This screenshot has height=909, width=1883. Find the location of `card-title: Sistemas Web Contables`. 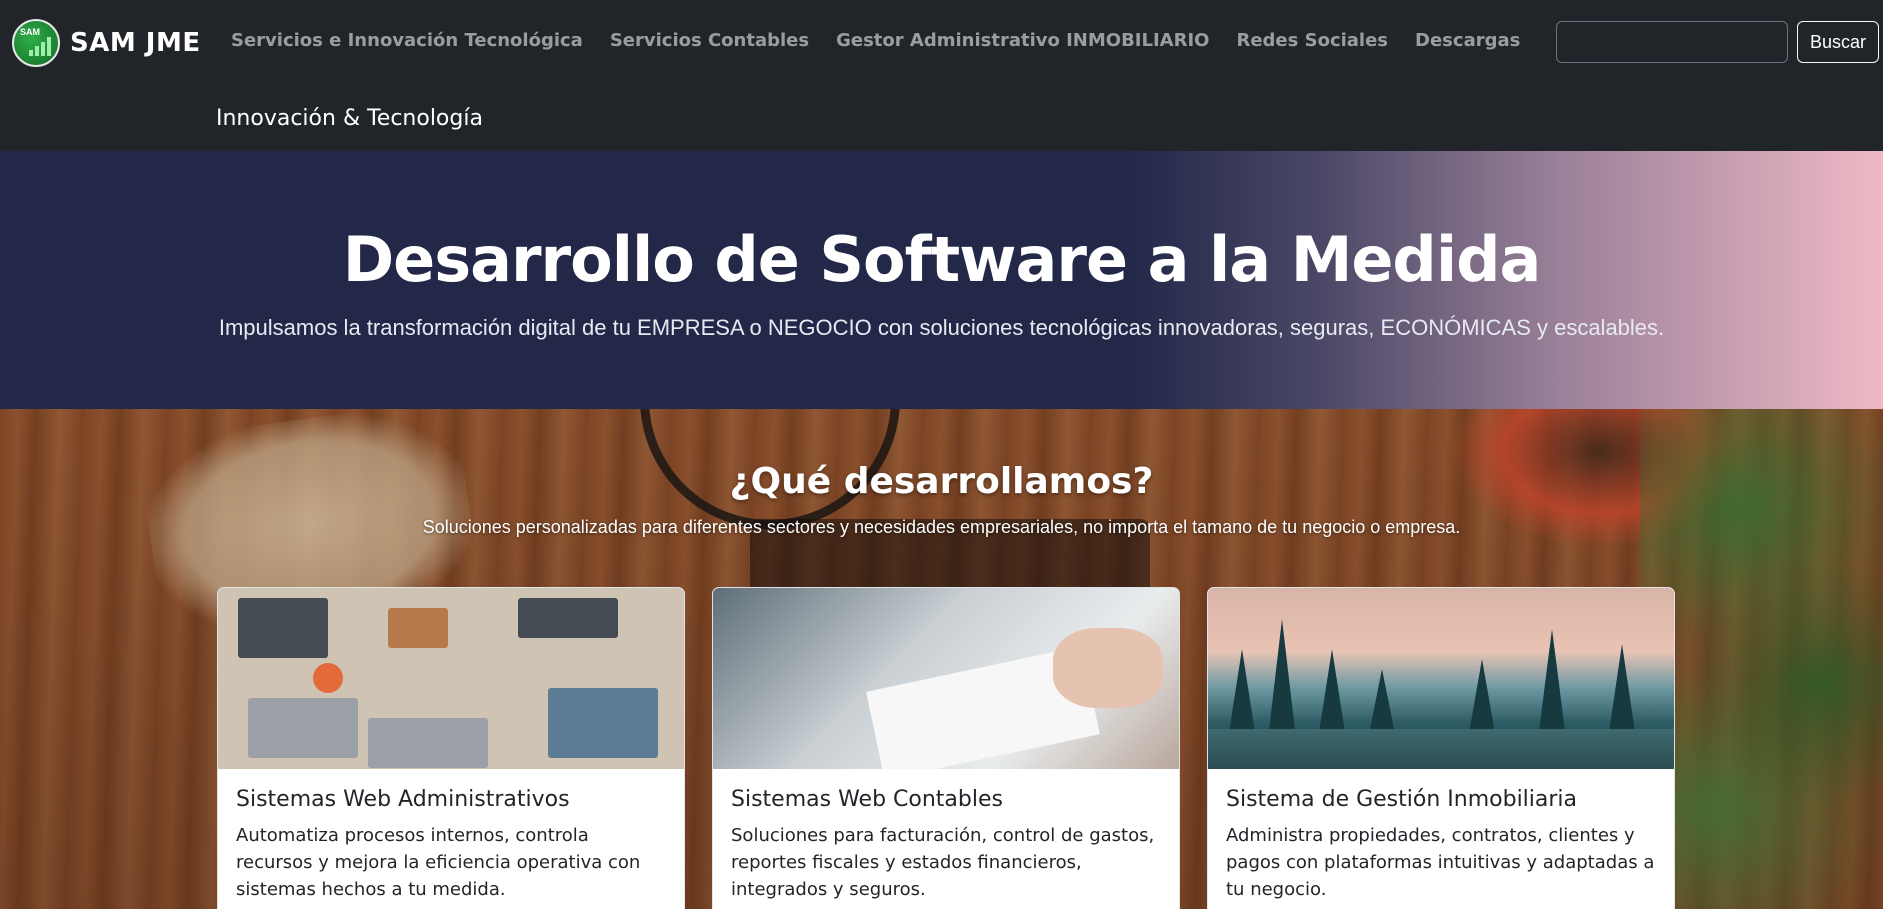

card-title: Sistemas Web Contables is located at coordinates (867, 799).